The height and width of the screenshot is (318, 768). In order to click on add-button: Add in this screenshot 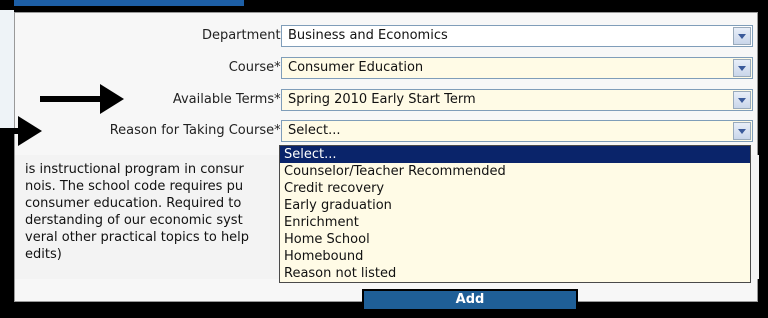, I will do `click(470, 300)`.